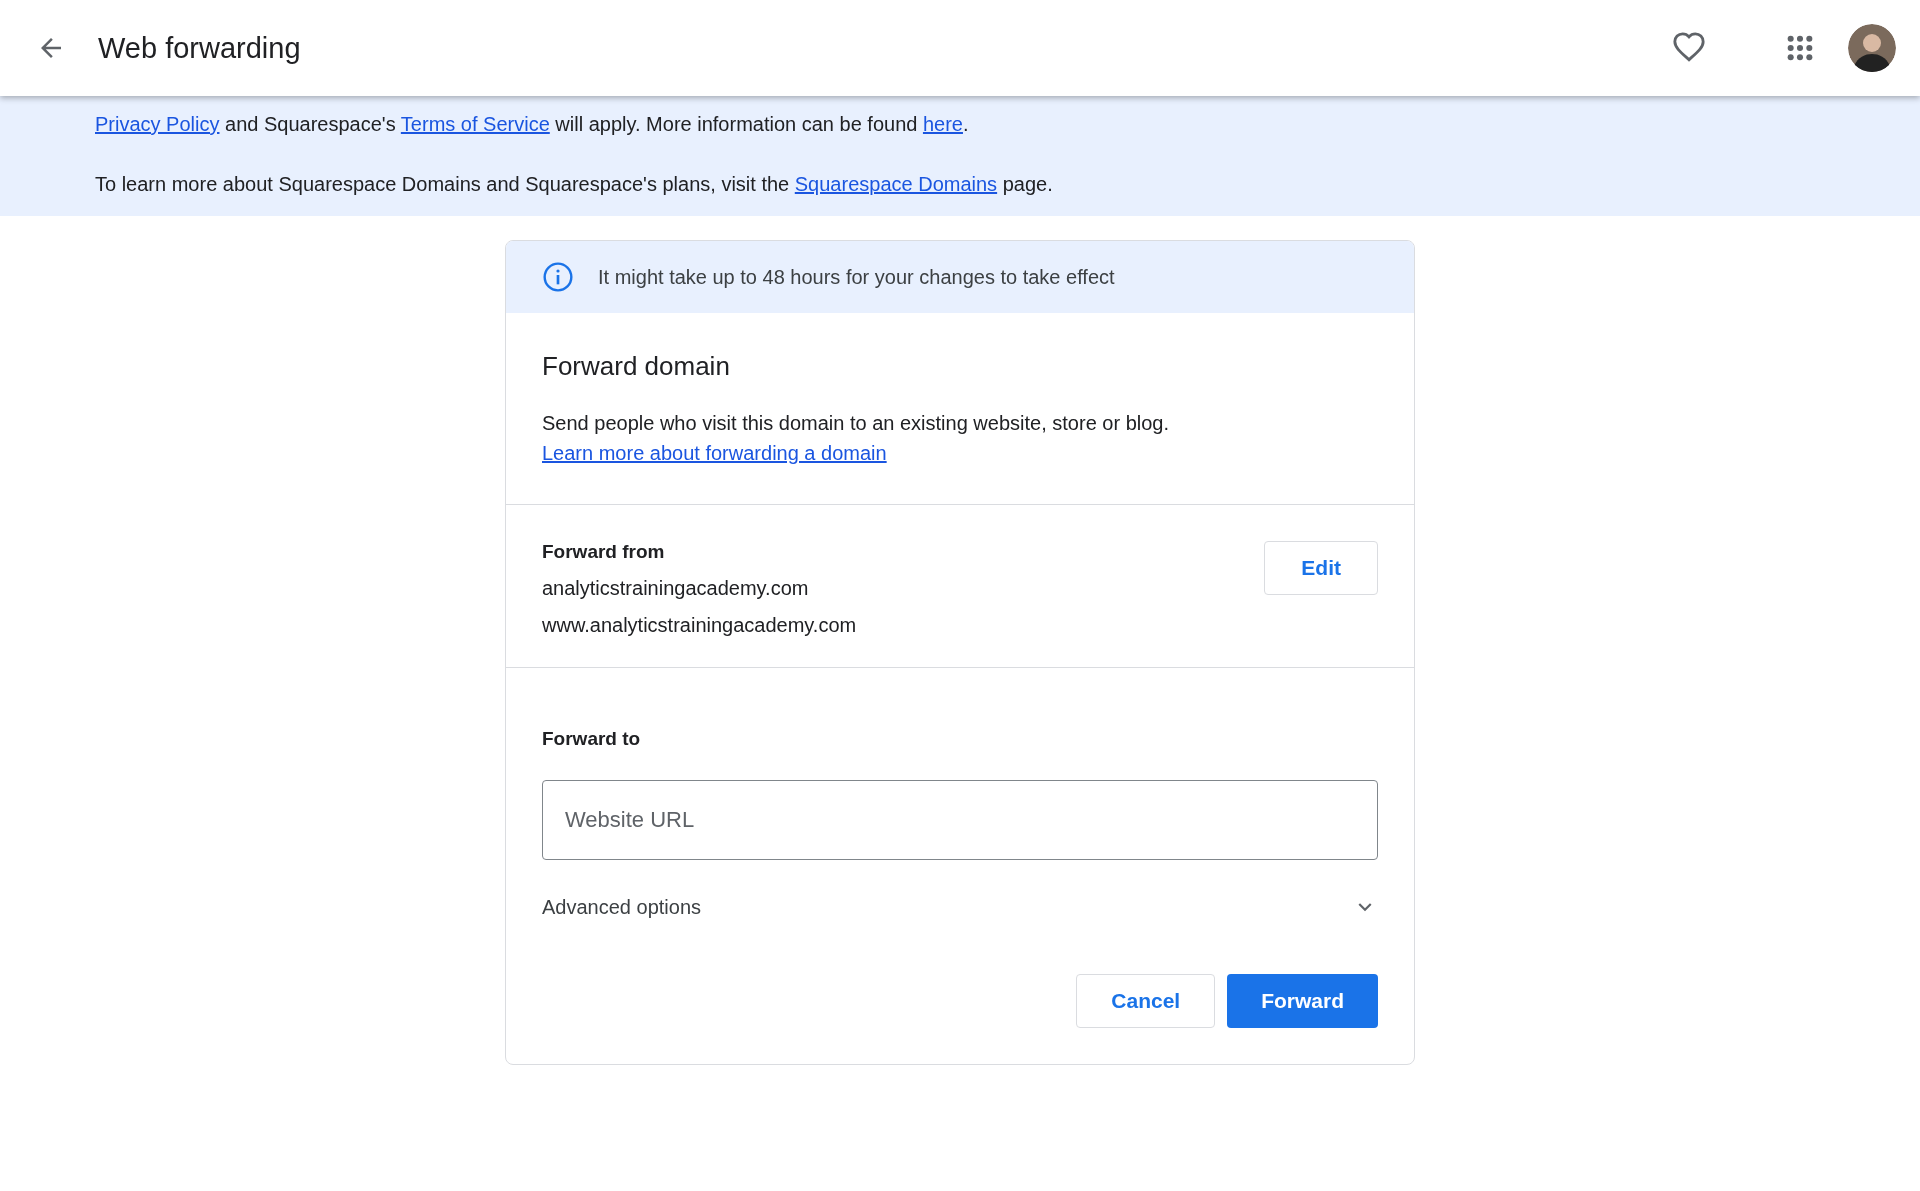 The width and height of the screenshot is (1920, 1191). What do you see at coordinates (199, 48) in the screenshot?
I see `page-title: Web forwarding` at bounding box center [199, 48].